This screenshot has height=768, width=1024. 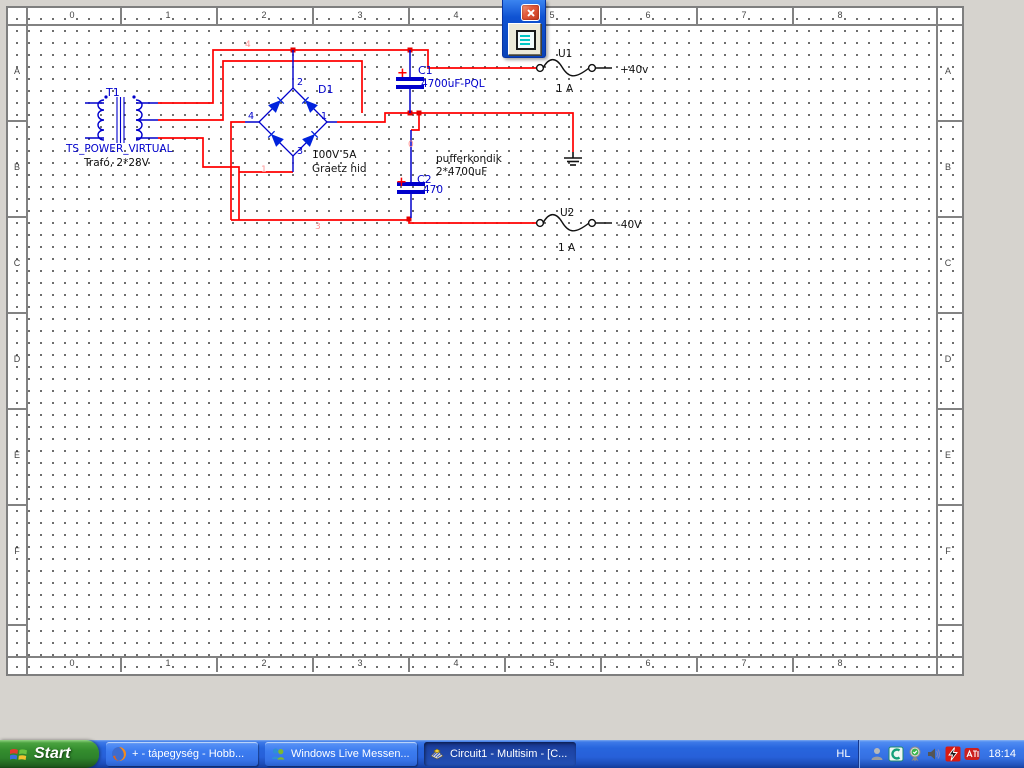 What do you see at coordinates (530, 12) in the screenshot?
I see `close-icon` at bounding box center [530, 12].